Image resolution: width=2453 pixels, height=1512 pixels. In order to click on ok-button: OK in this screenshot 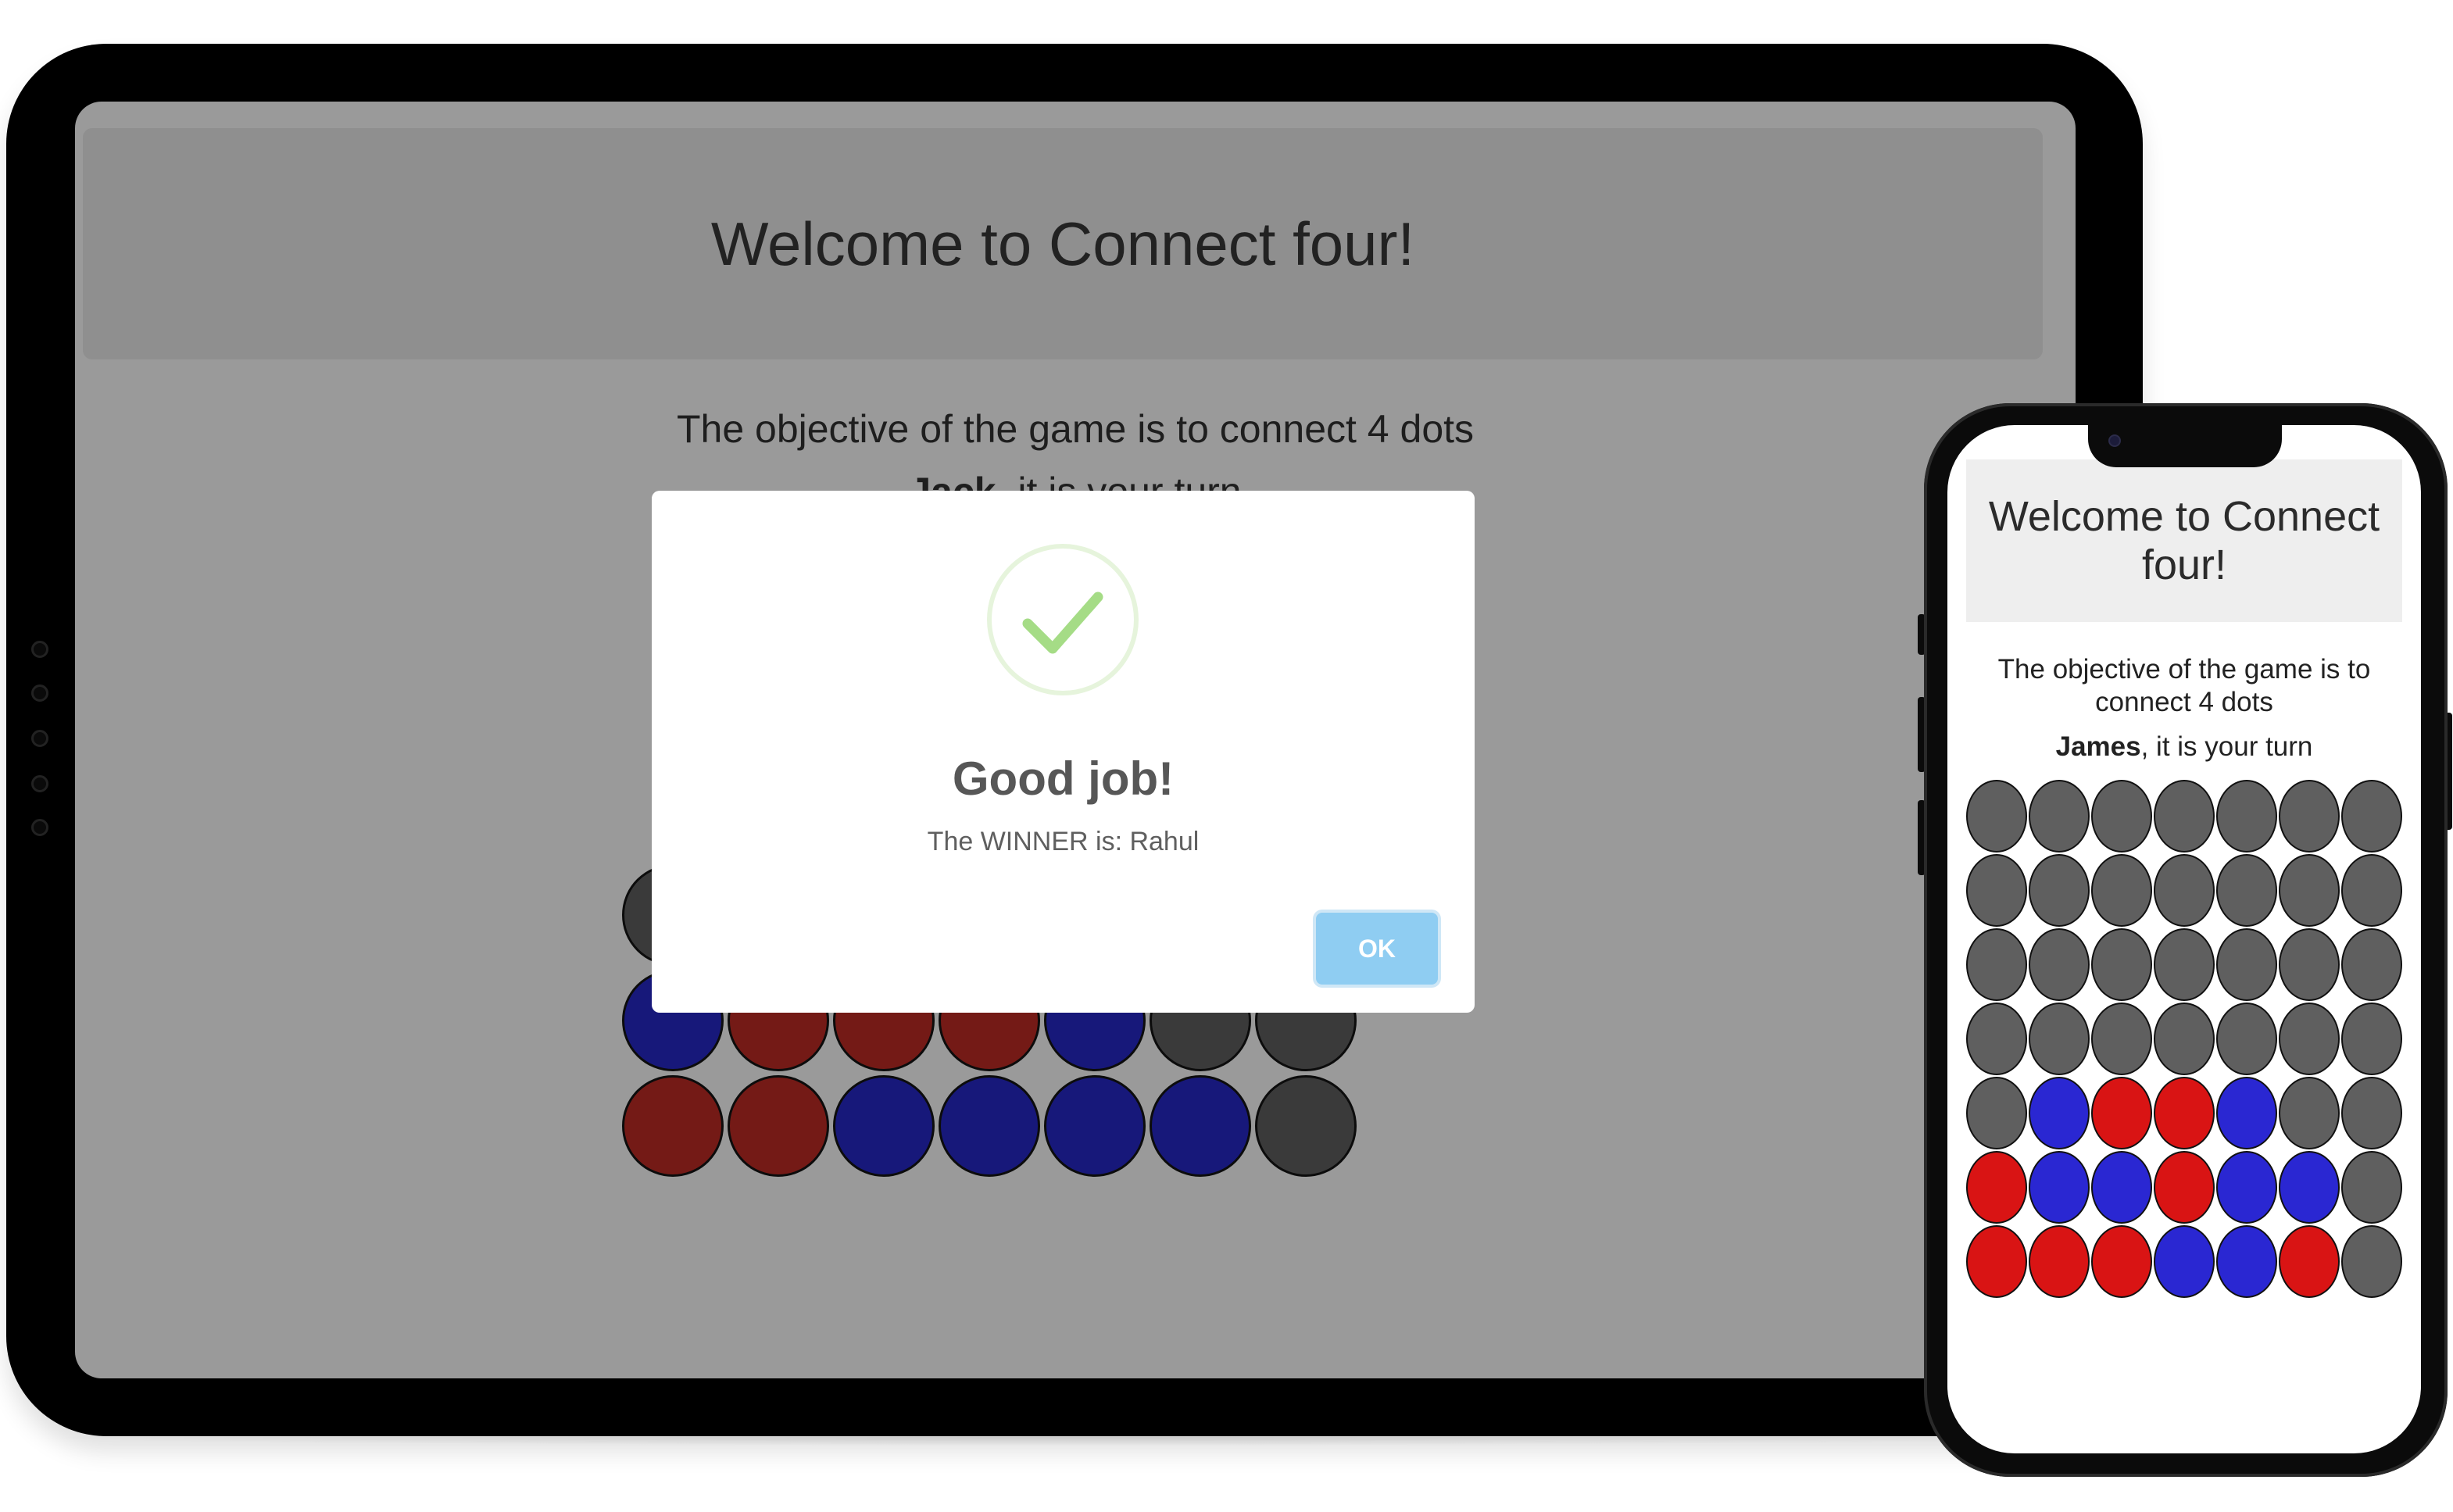, I will do `click(1377, 949)`.